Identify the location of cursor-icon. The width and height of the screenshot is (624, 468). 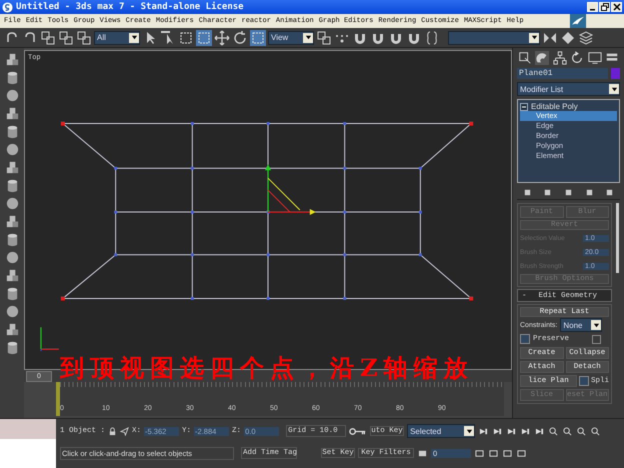
(125, 431).